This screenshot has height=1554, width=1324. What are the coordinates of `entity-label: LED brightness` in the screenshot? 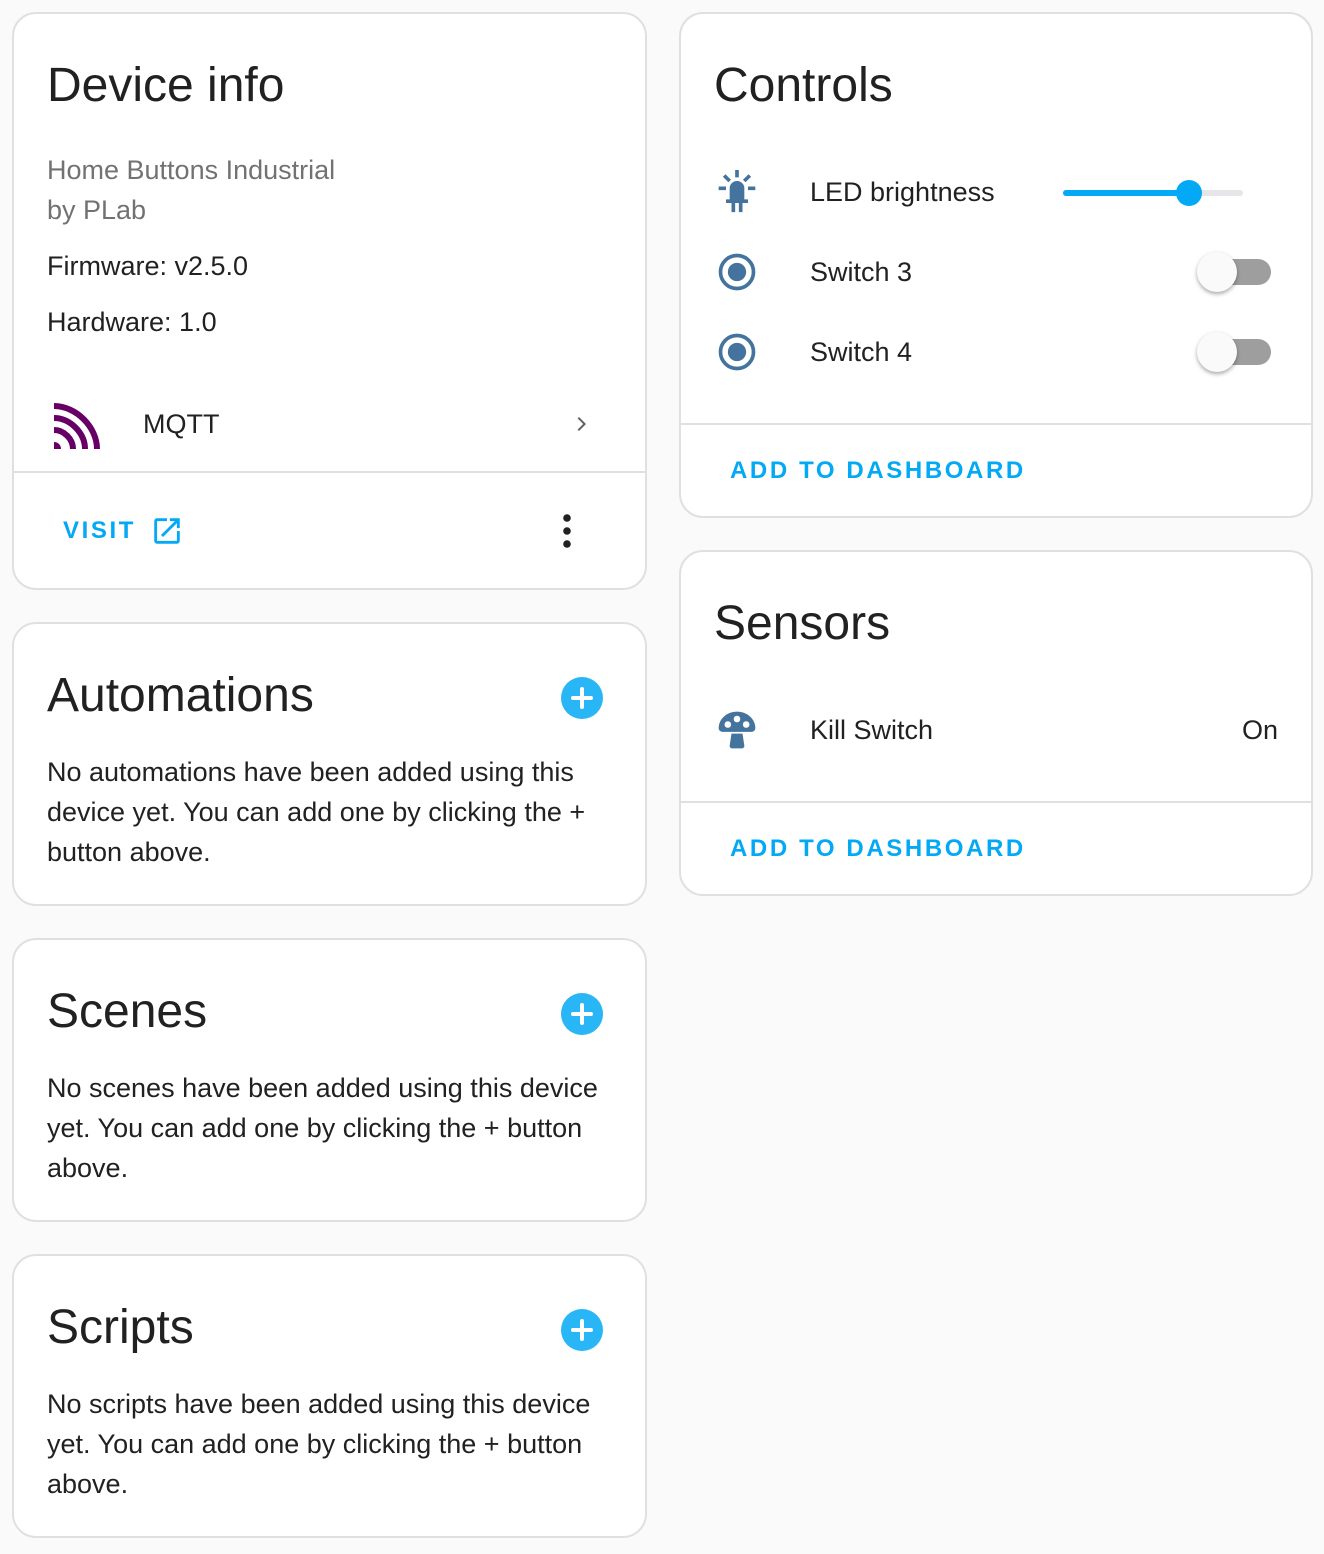 It's located at (902, 192).